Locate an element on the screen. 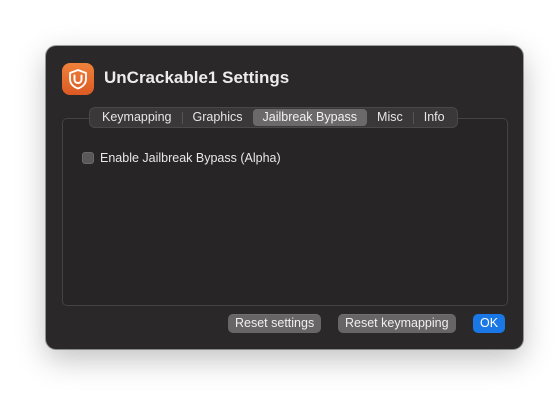  jailbreak-bypass-checkbox is located at coordinates (88, 158).